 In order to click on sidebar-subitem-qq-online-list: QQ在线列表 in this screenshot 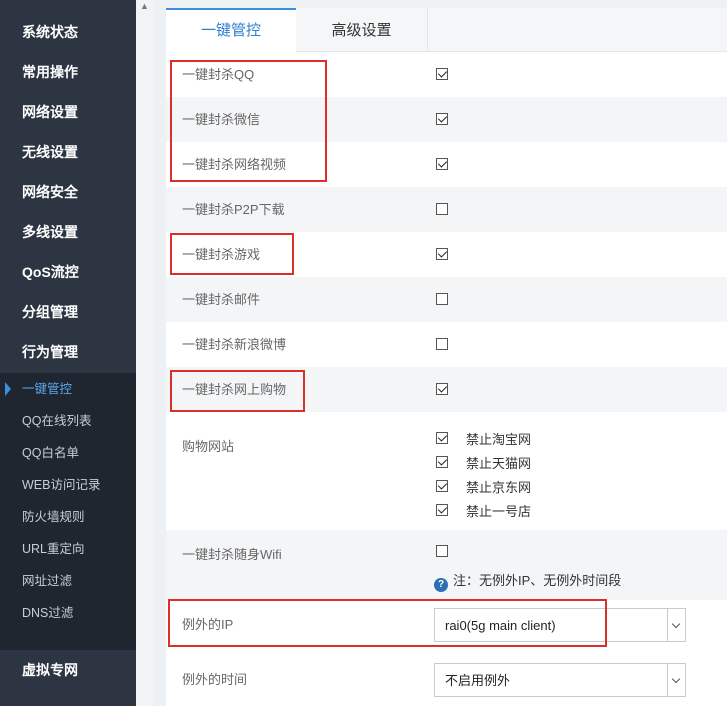, I will do `click(68, 421)`.